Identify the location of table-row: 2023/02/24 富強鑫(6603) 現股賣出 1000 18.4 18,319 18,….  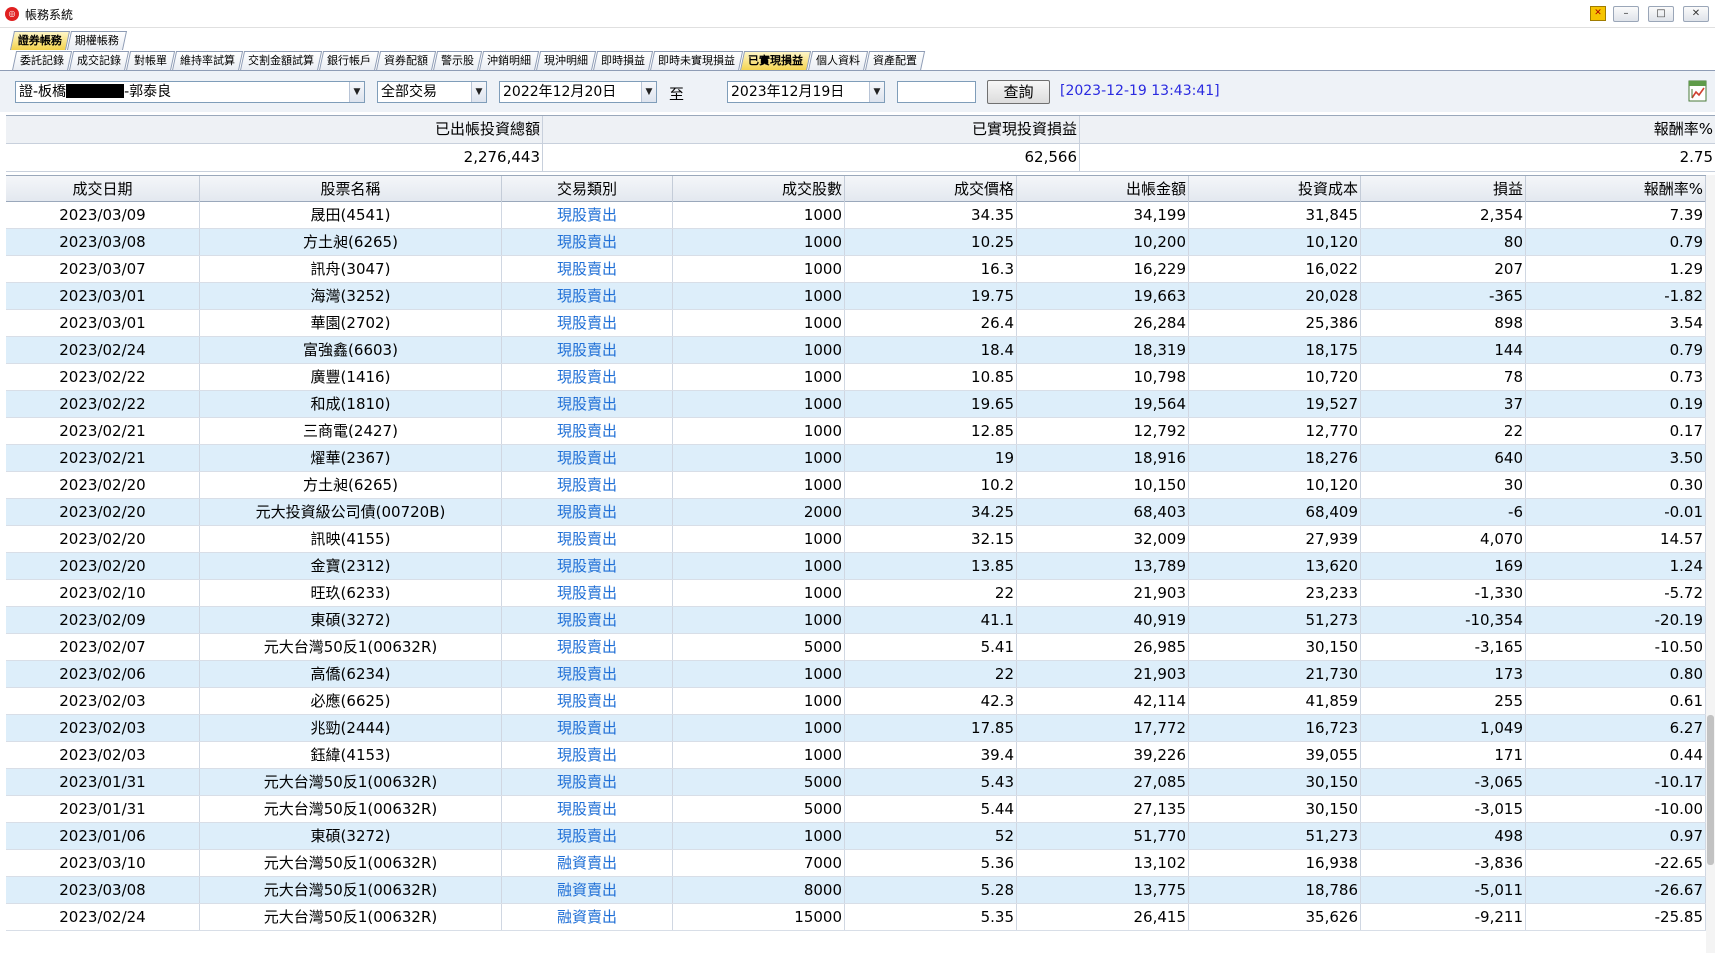
(856, 350).